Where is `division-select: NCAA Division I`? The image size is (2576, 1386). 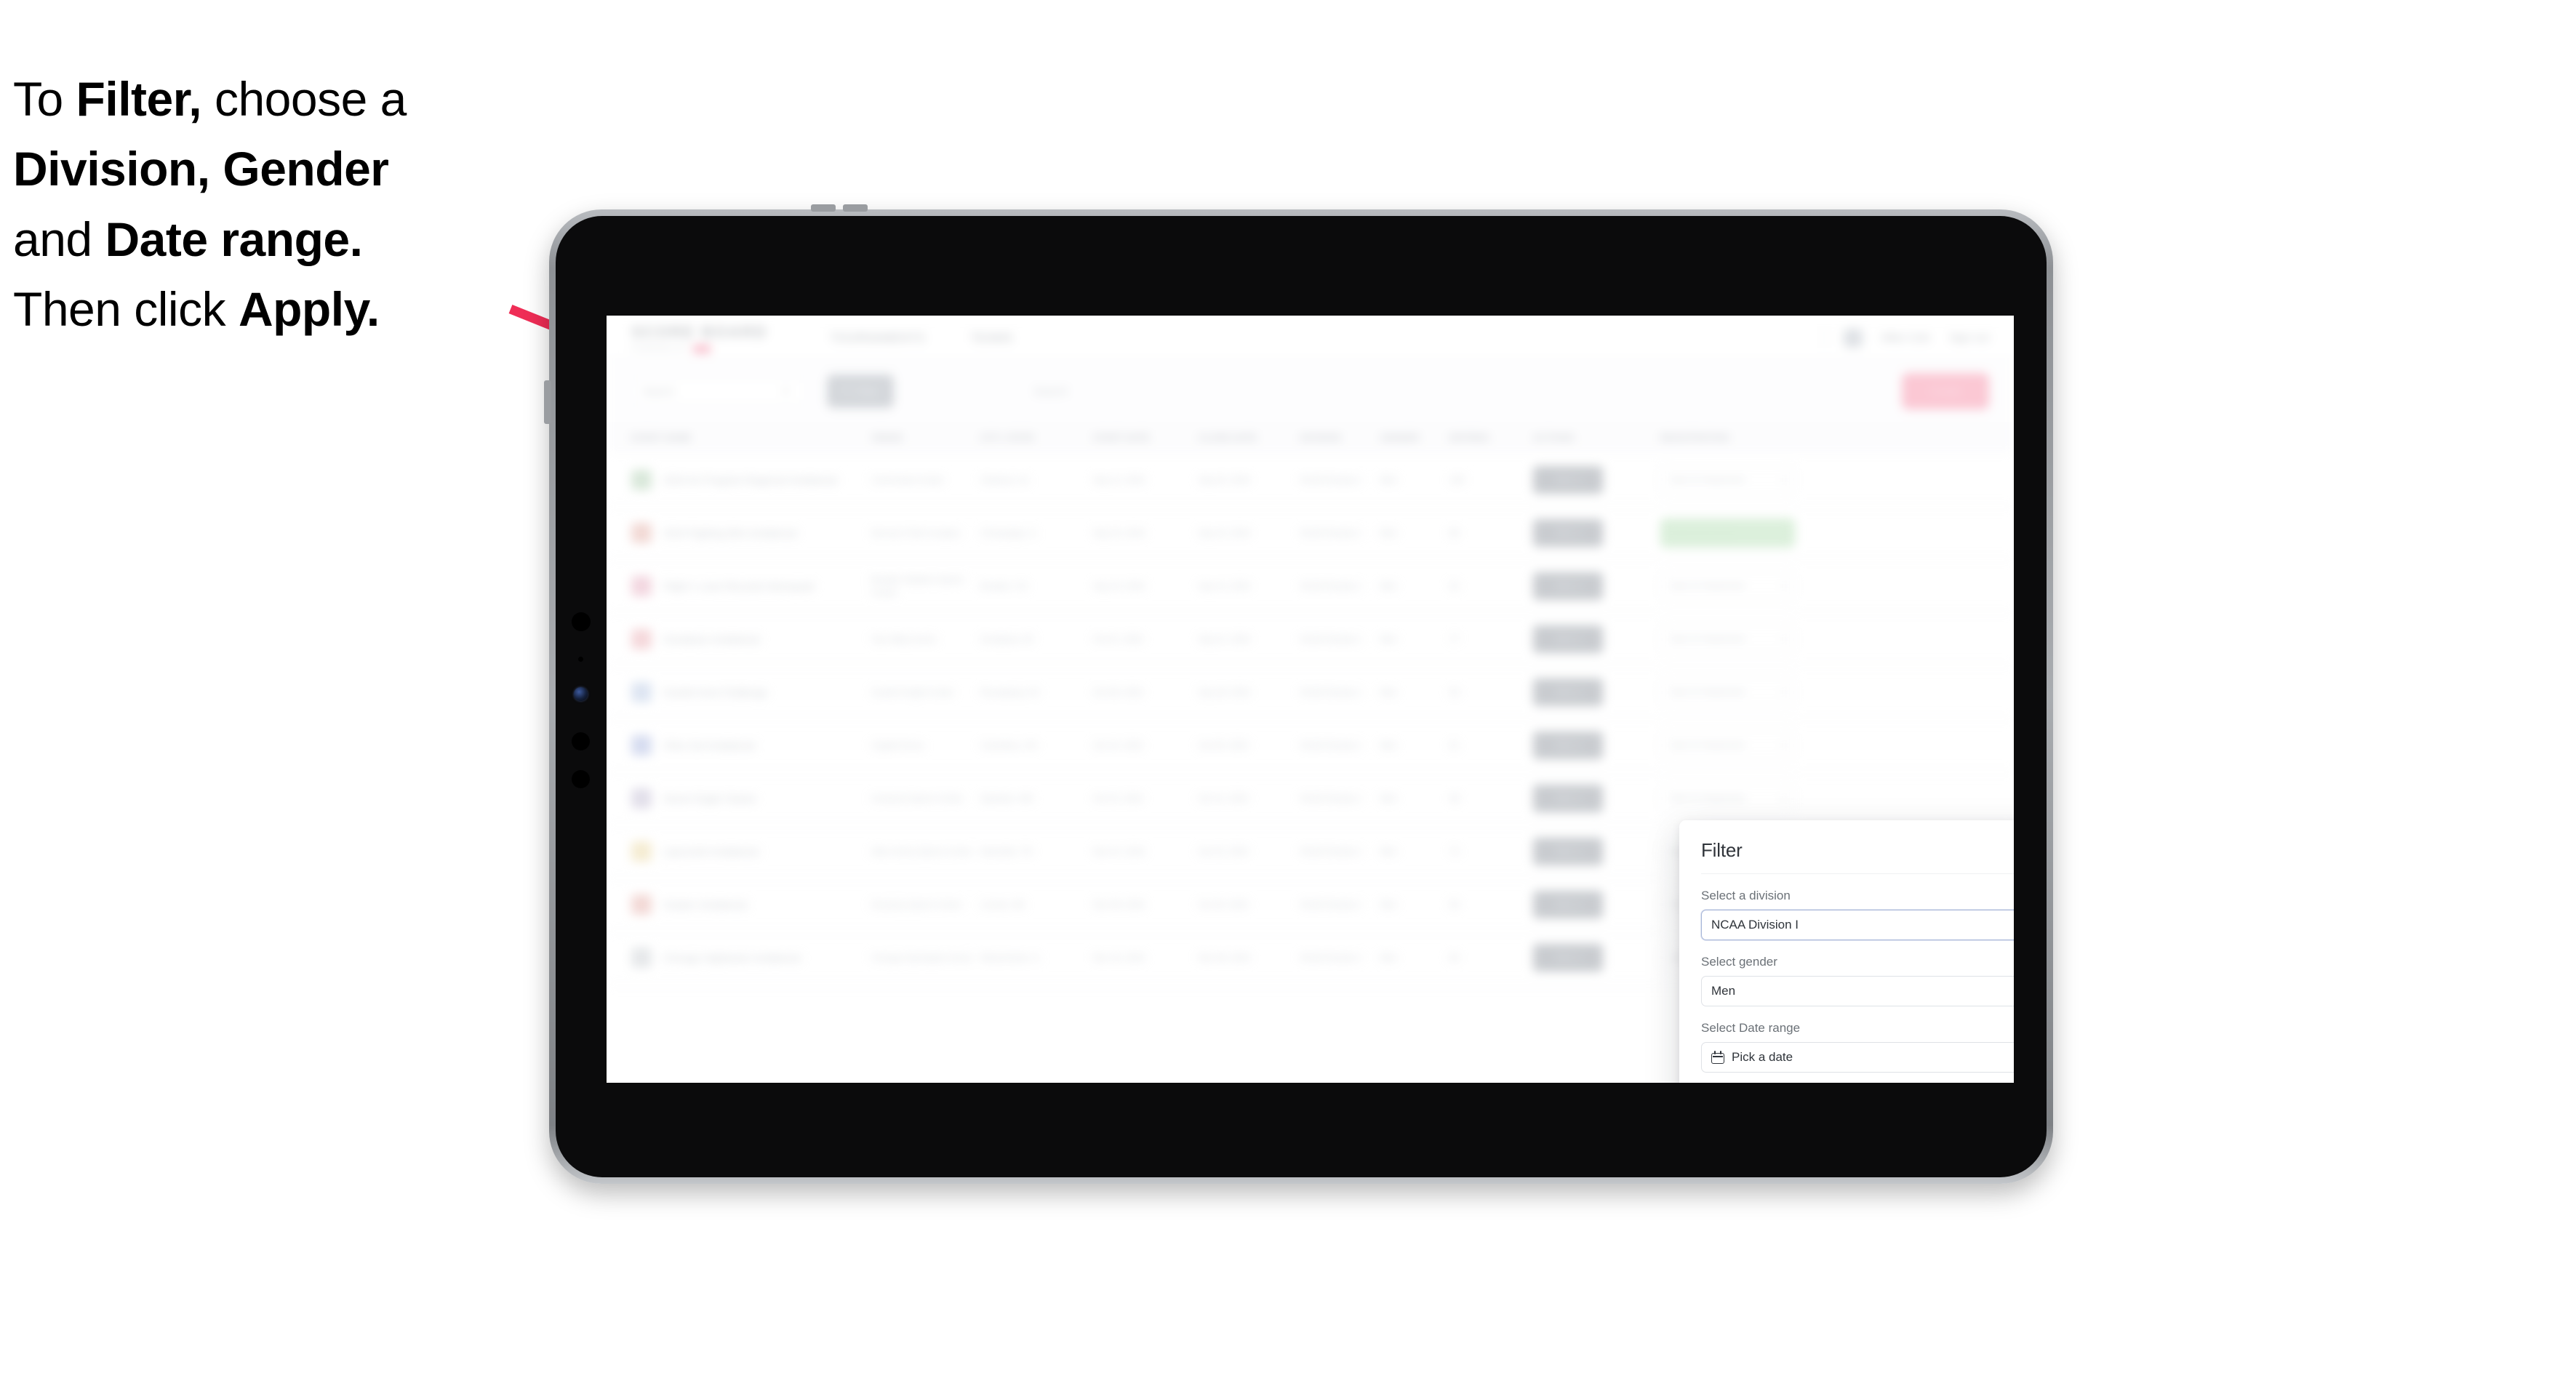 division-select: NCAA Division I is located at coordinates (1857, 925).